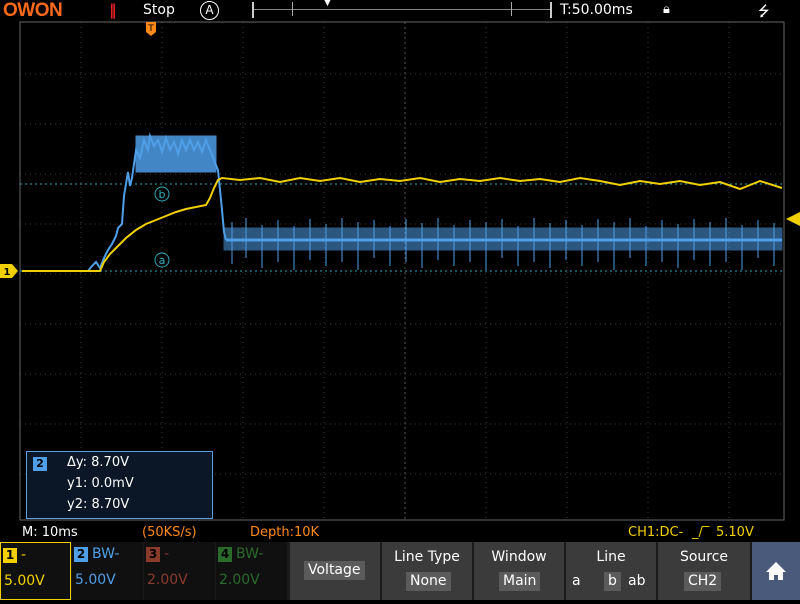 The image size is (800, 604). What do you see at coordinates (24, 555) in the screenshot?
I see `ch1-coupling: -` at bounding box center [24, 555].